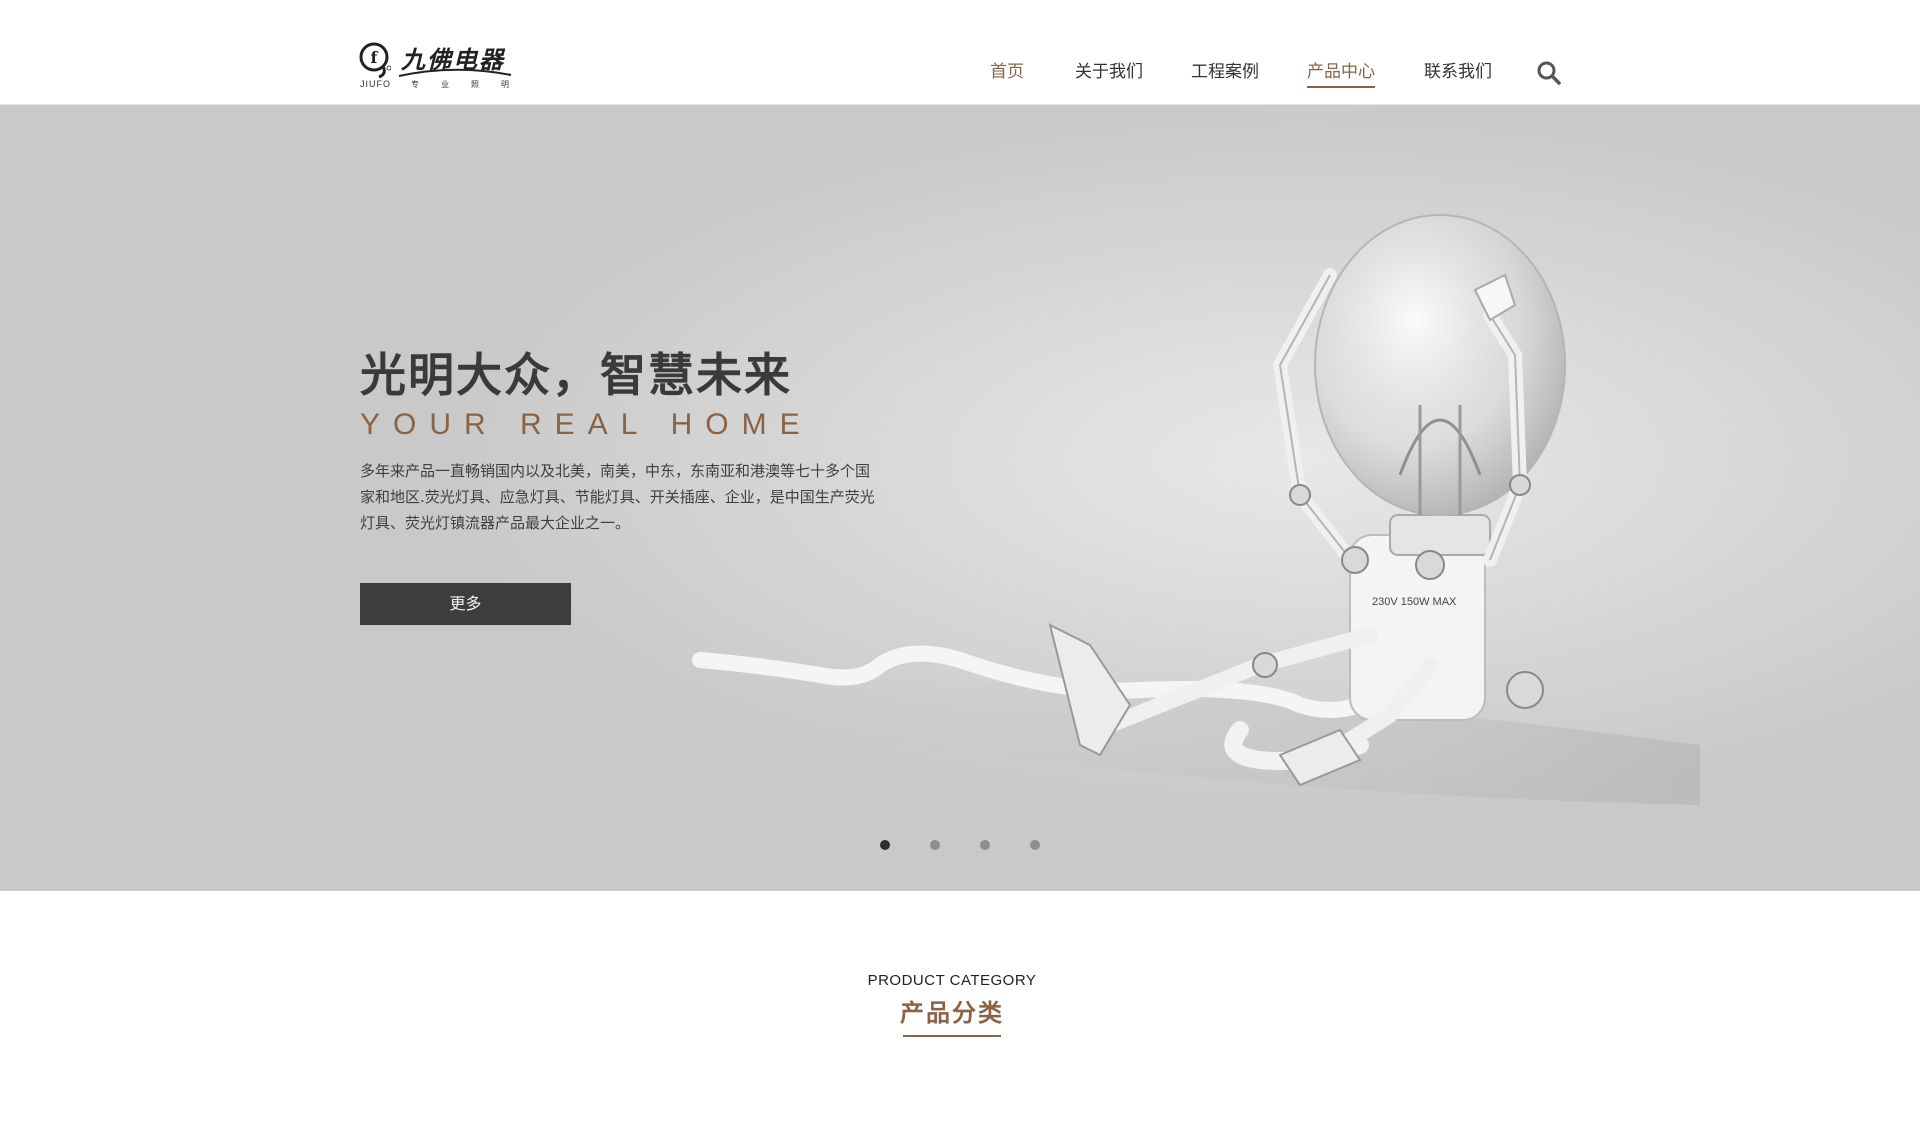  What do you see at coordinates (1007, 72) in the screenshot?
I see `nav-item-home: 首页` at bounding box center [1007, 72].